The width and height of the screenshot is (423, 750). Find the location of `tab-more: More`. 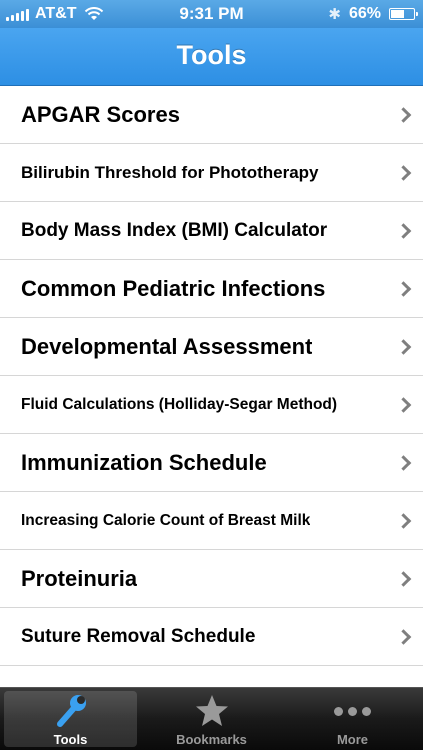

tab-more: More is located at coordinates (352, 719).